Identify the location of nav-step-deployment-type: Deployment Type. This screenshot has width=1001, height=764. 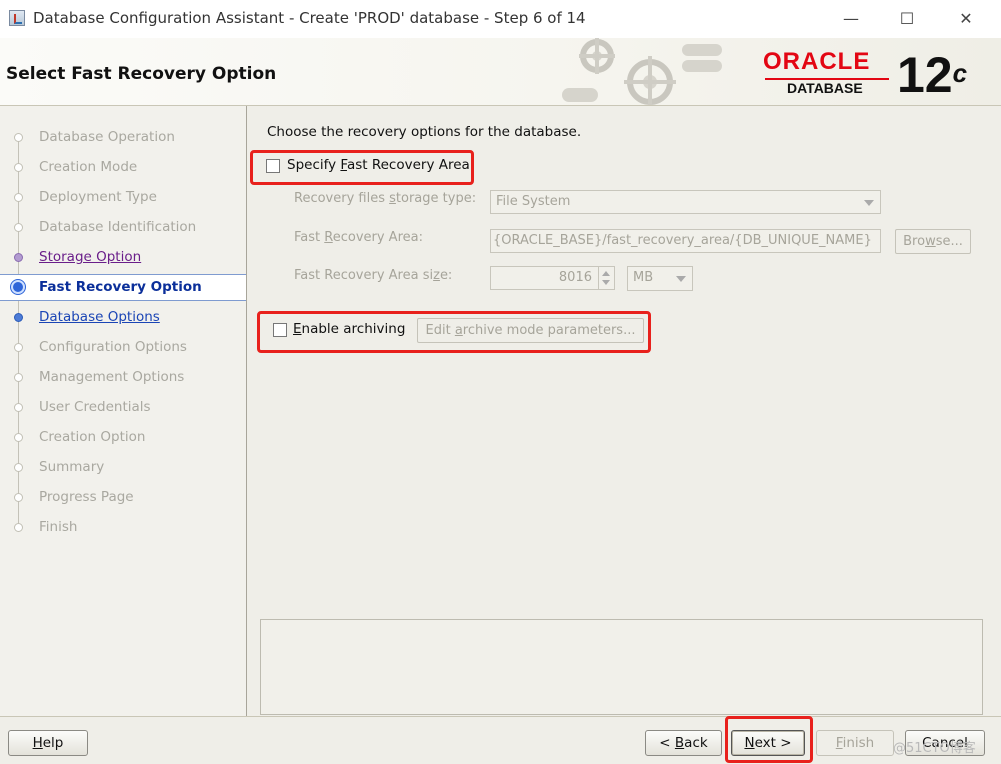
(123, 198).